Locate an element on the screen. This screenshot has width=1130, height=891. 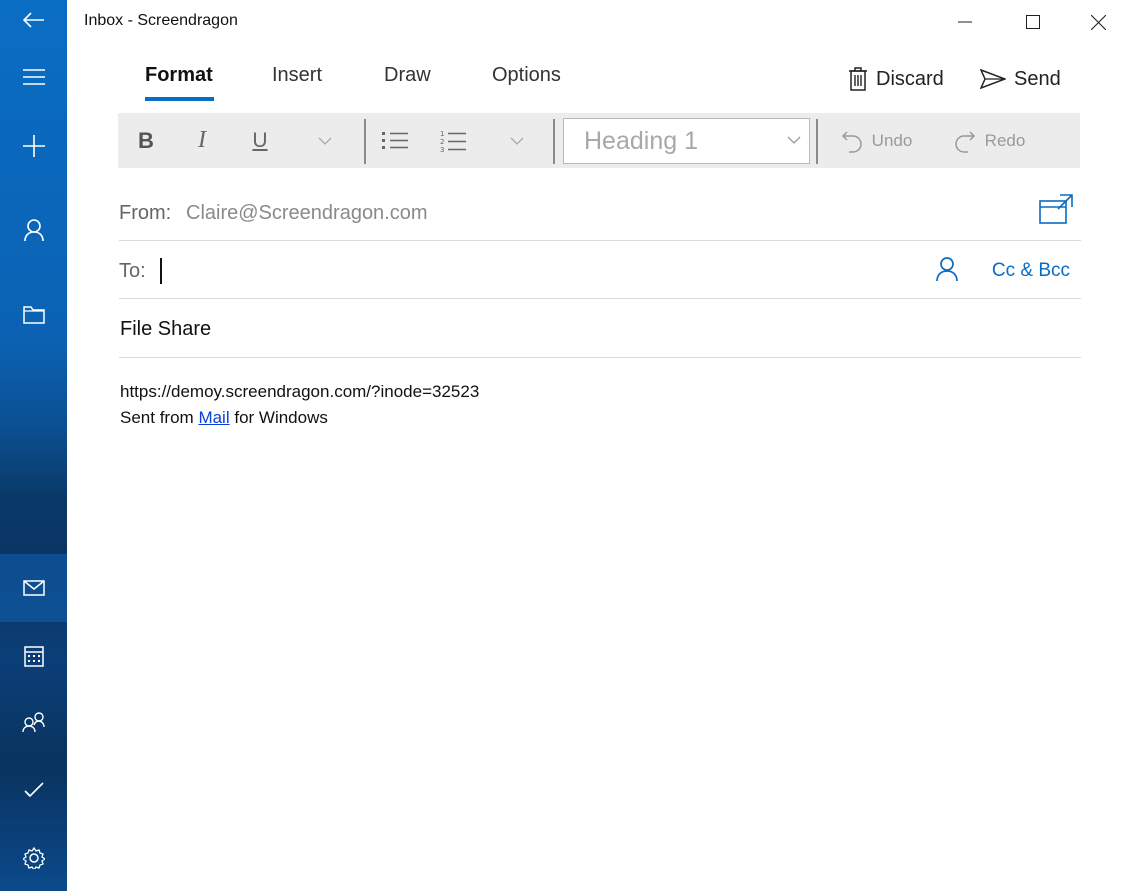
navigation-rail is located at coordinates (33, 445).